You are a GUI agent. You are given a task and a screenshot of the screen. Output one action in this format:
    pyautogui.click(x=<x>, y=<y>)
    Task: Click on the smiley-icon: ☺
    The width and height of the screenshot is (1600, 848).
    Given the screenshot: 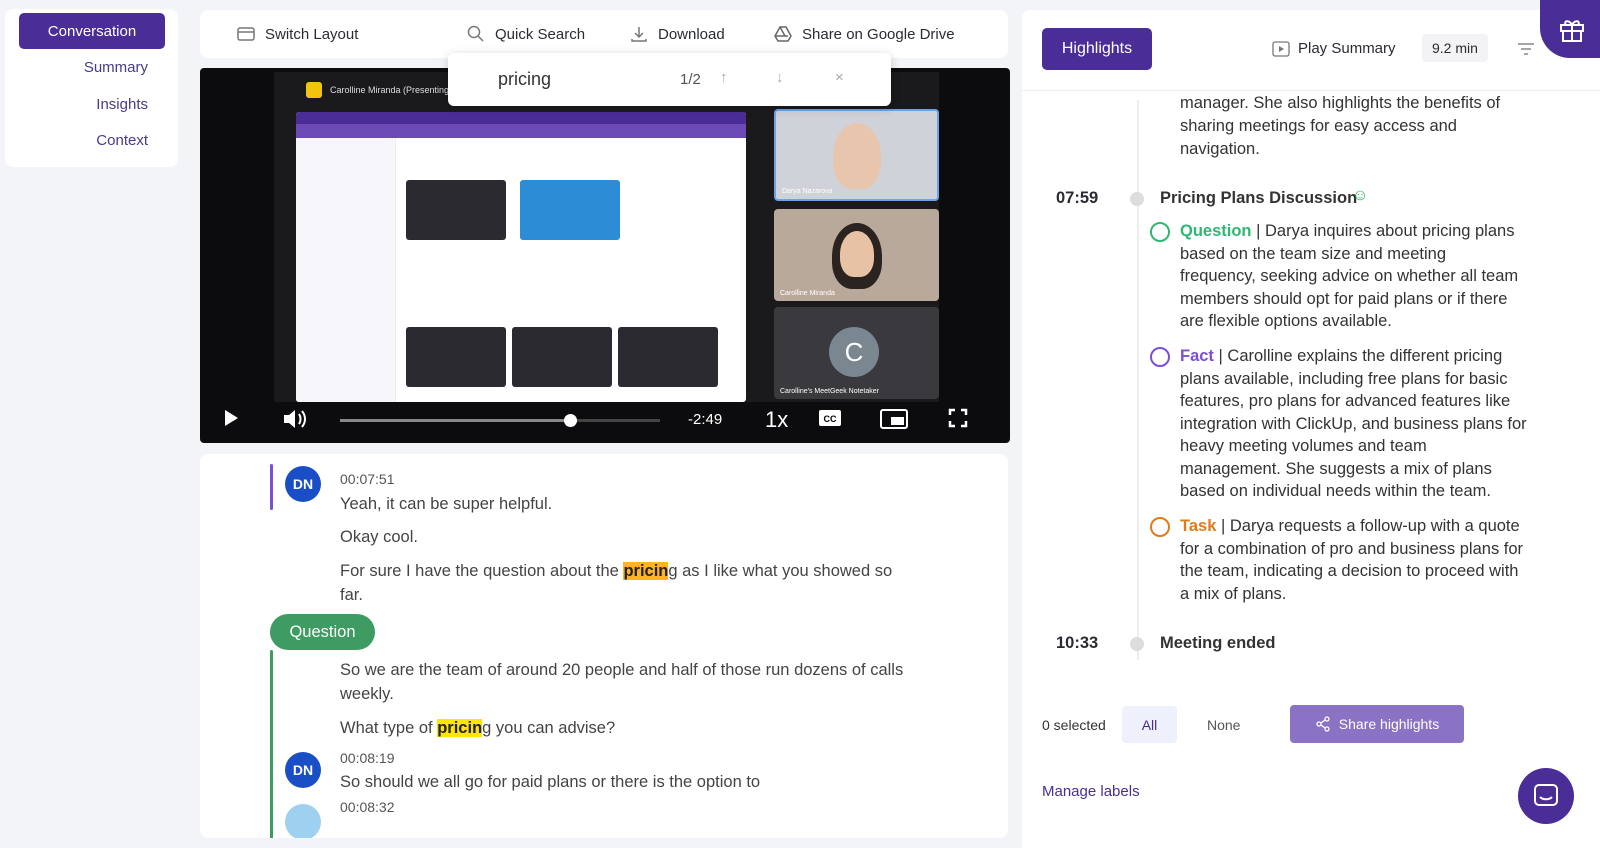 What is the action you would take?
    pyautogui.click(x=1360, y=195)
    